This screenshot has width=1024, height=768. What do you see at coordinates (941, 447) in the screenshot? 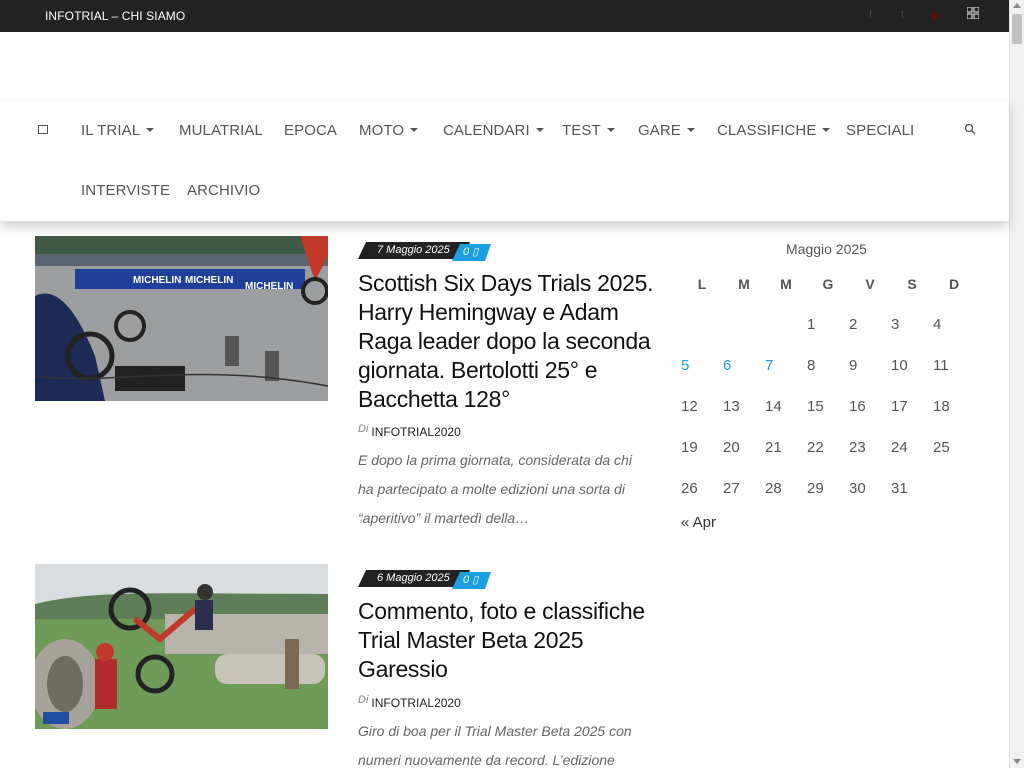
I see `calendar-day: 25` at bounding box center [941, 447].